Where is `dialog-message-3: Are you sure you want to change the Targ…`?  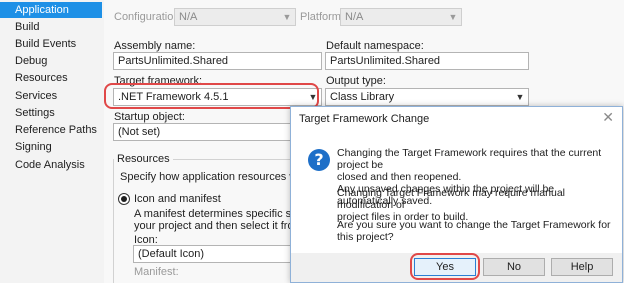 dialog-message-3: Are you sure you want to change the Targ… is located at coordinates (474, 231).